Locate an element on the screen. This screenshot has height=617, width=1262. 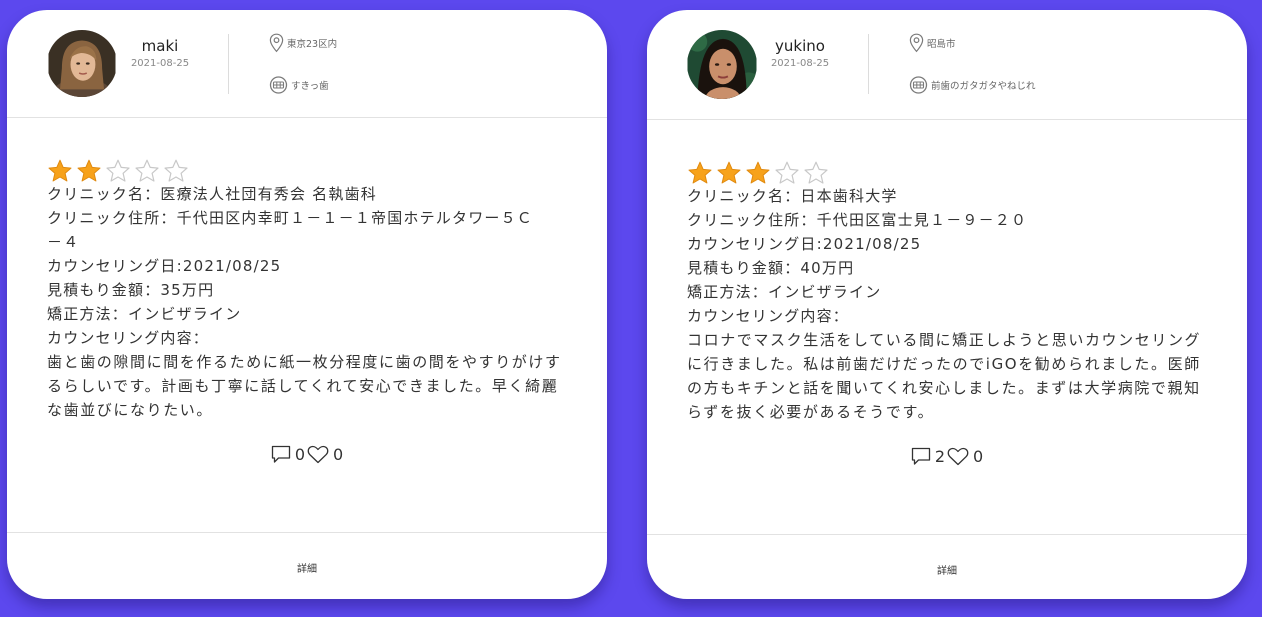
card-header: yukino 2021-08-25 昭島市 前歯のガタガタやねじれ is located at coordinates (947, 65).